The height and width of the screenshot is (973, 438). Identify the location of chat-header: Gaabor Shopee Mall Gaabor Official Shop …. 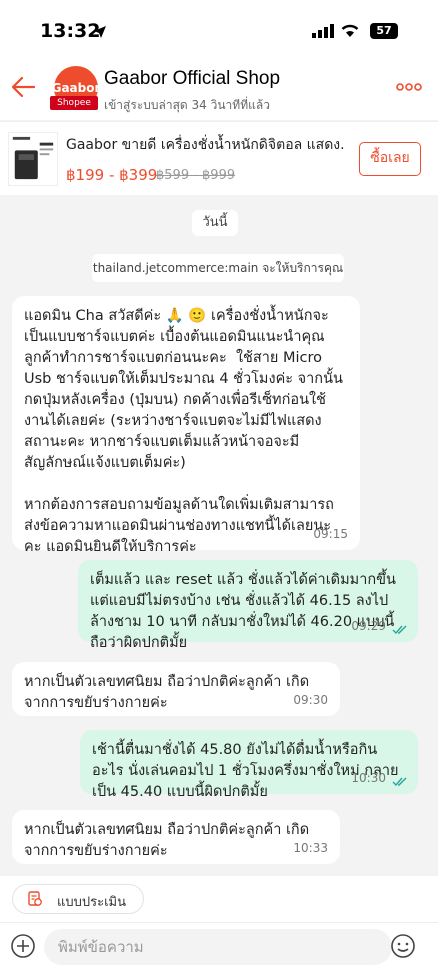
(219, 87).